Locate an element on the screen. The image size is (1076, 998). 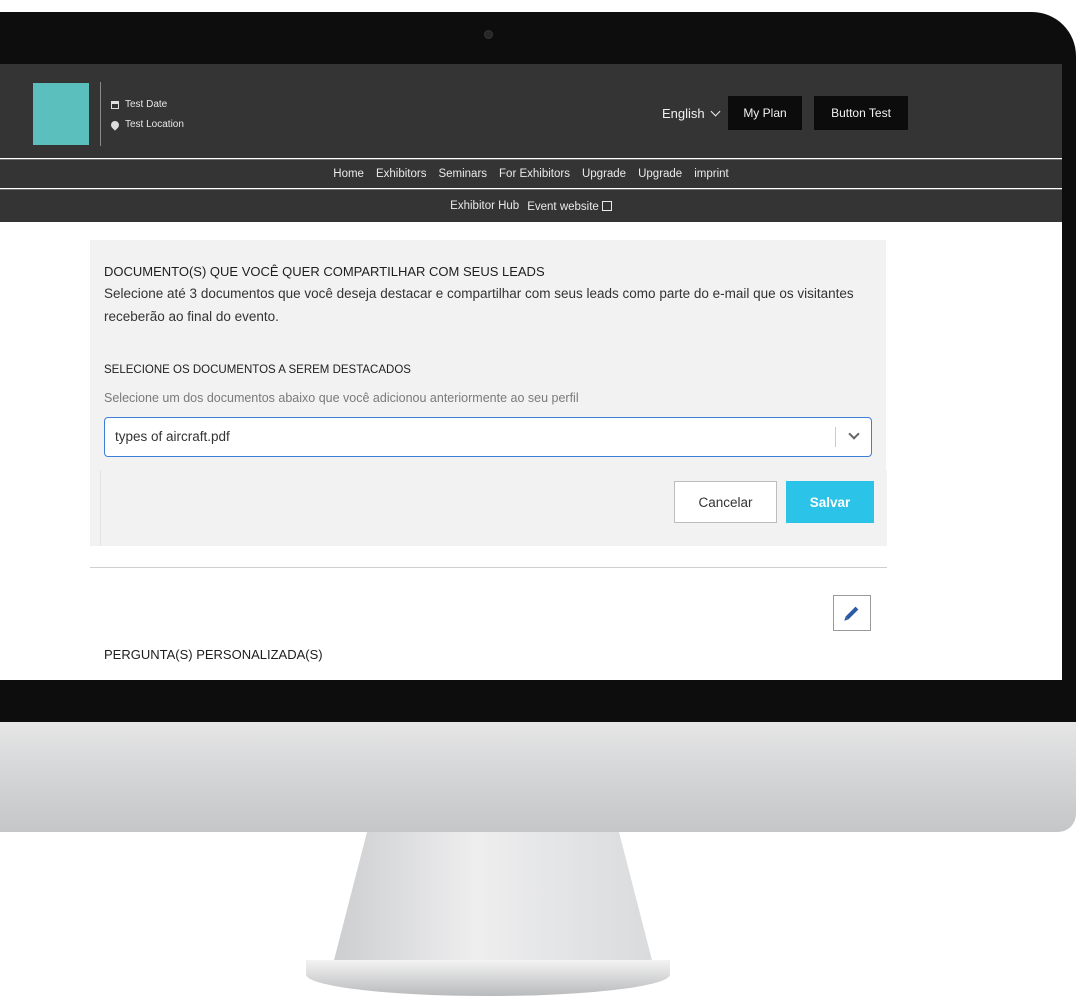
language-label: English is located at coordinates (683, 113).